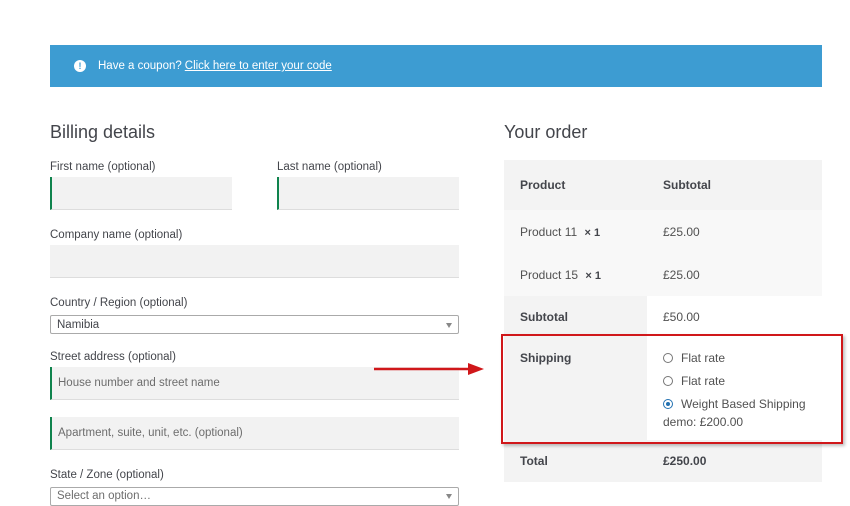  I want to click on order-header-row: Product Subtotal, so click(663, 185).